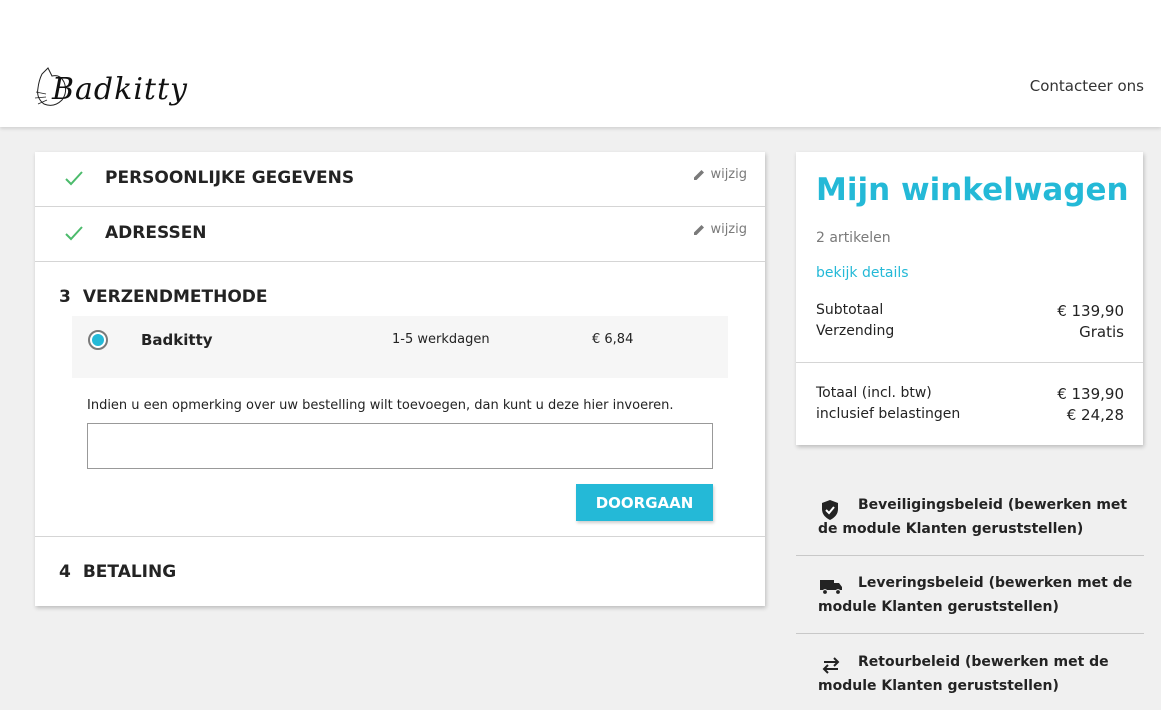 The width and height of the screenshot is (1161, 710). What do you see at coordinates (1087, 86) in the screenshot?
I see `contact-link: Contacteer ons` at bounding box center [1087, 86].